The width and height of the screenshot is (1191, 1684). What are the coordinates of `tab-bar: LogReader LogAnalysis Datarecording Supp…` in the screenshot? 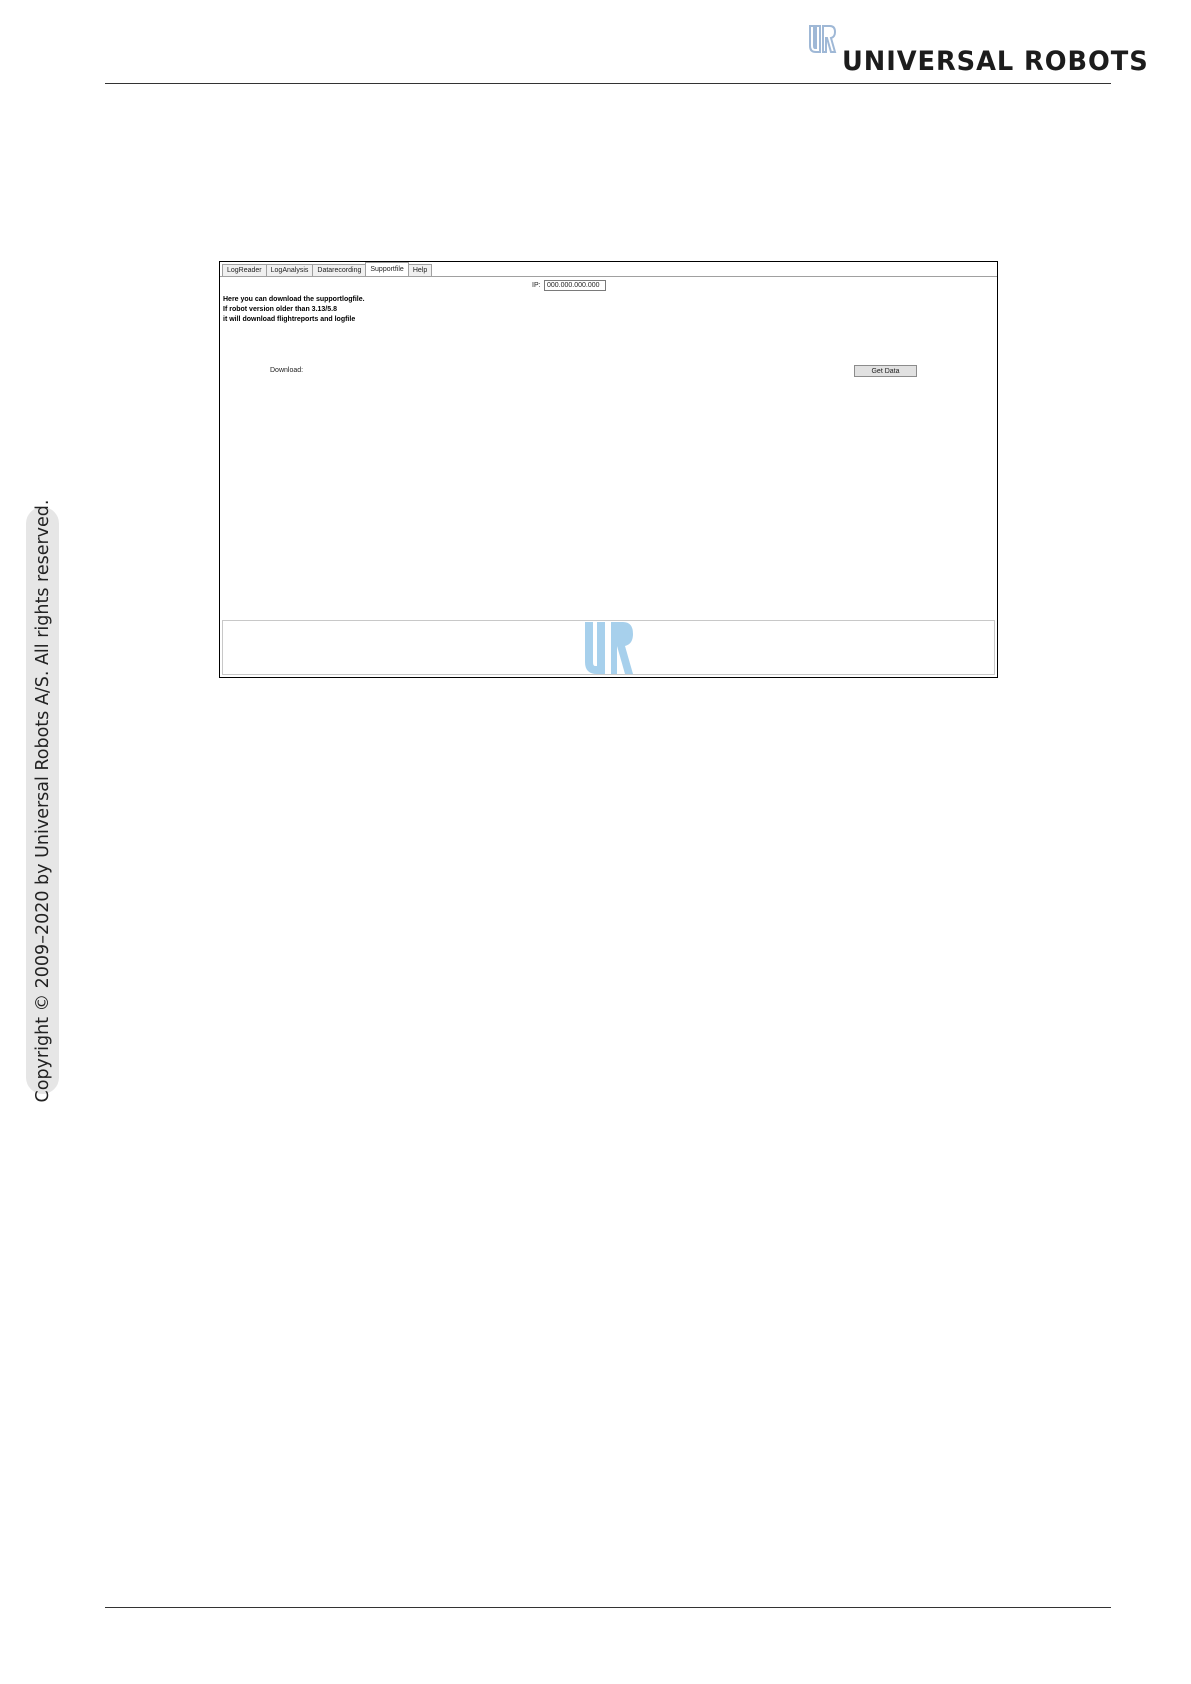 It's located at (327, 269).